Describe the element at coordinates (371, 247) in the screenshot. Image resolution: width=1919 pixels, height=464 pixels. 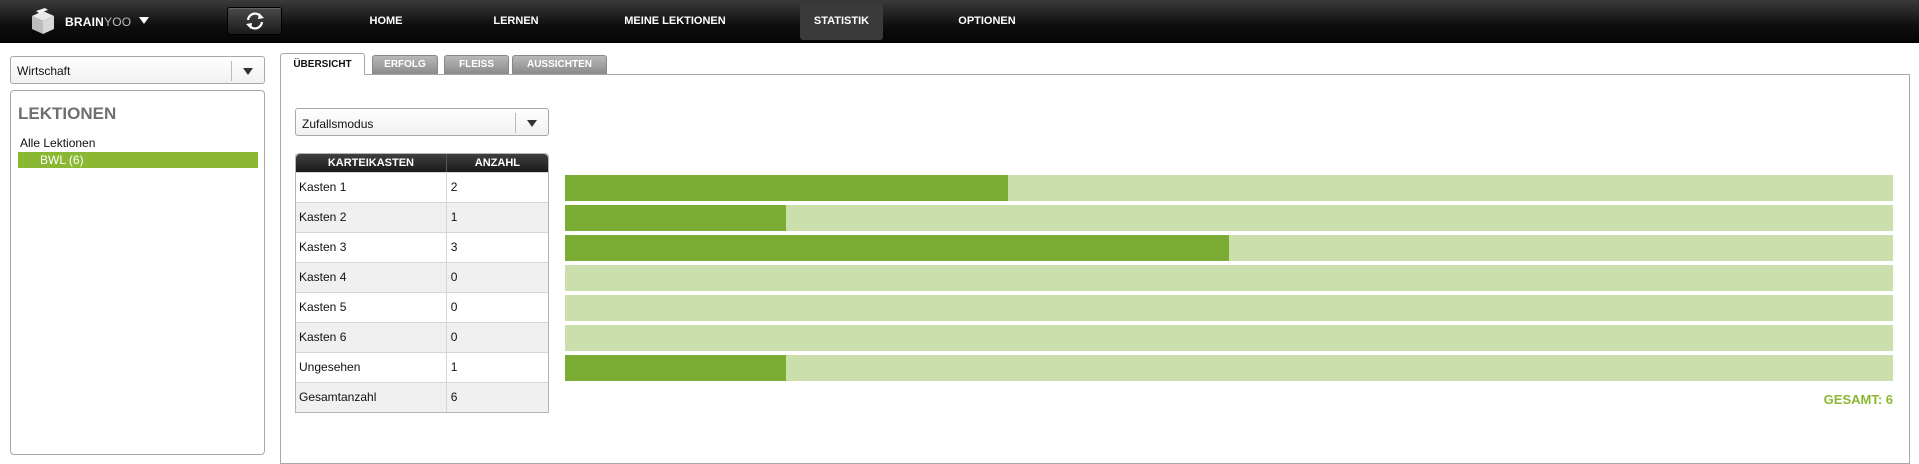
I see `table-cell-name: Kasten 3` at that location.